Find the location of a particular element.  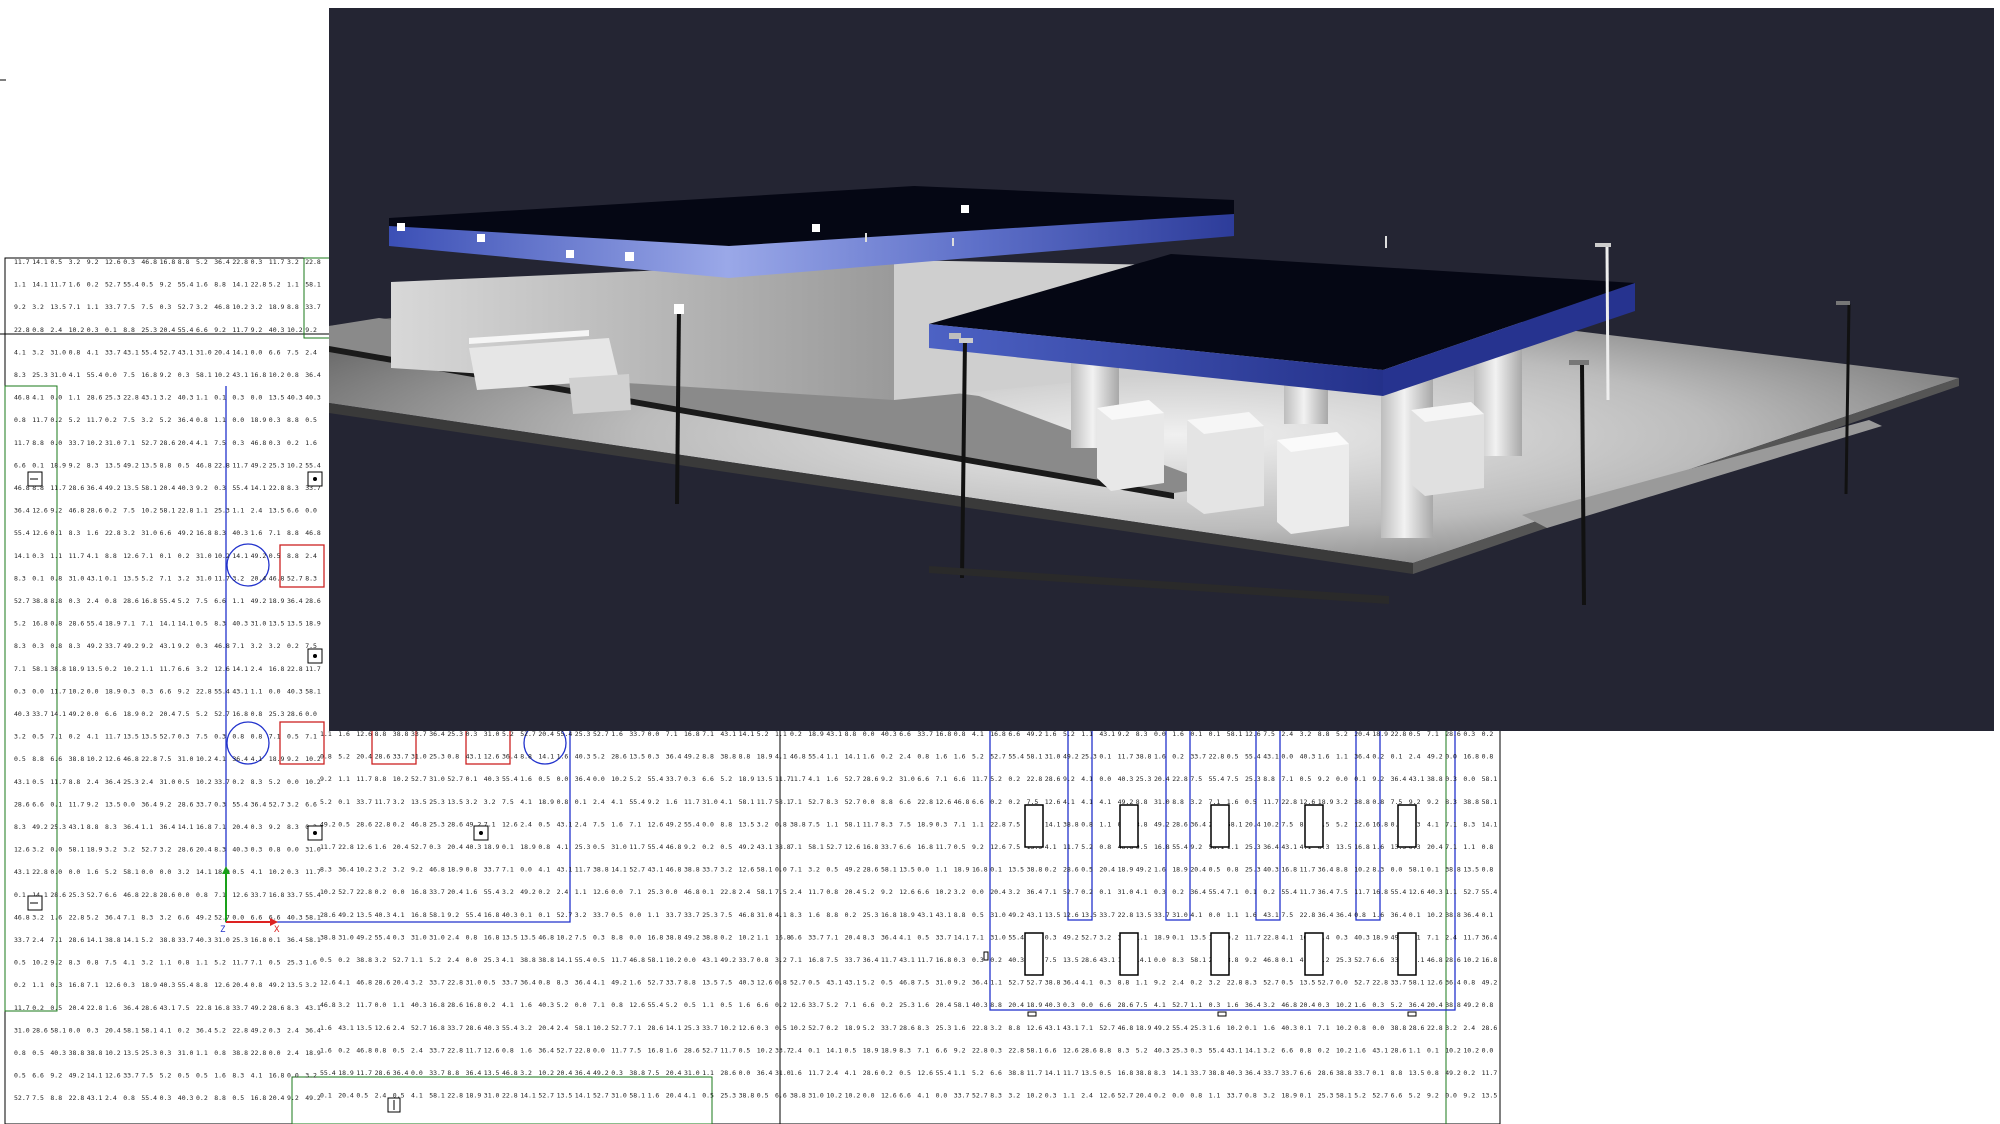

grid-value: 25.3 is located at coordinates (40, 375).